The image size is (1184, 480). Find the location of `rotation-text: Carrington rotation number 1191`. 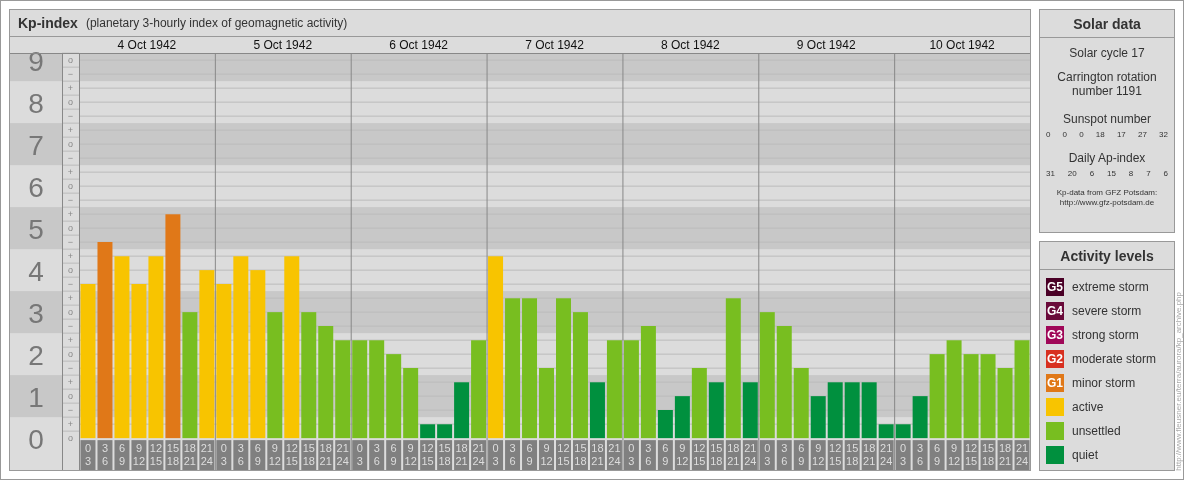

rotation-text: Carrington rotation number 1191 is located at coordinates (1107, 84).